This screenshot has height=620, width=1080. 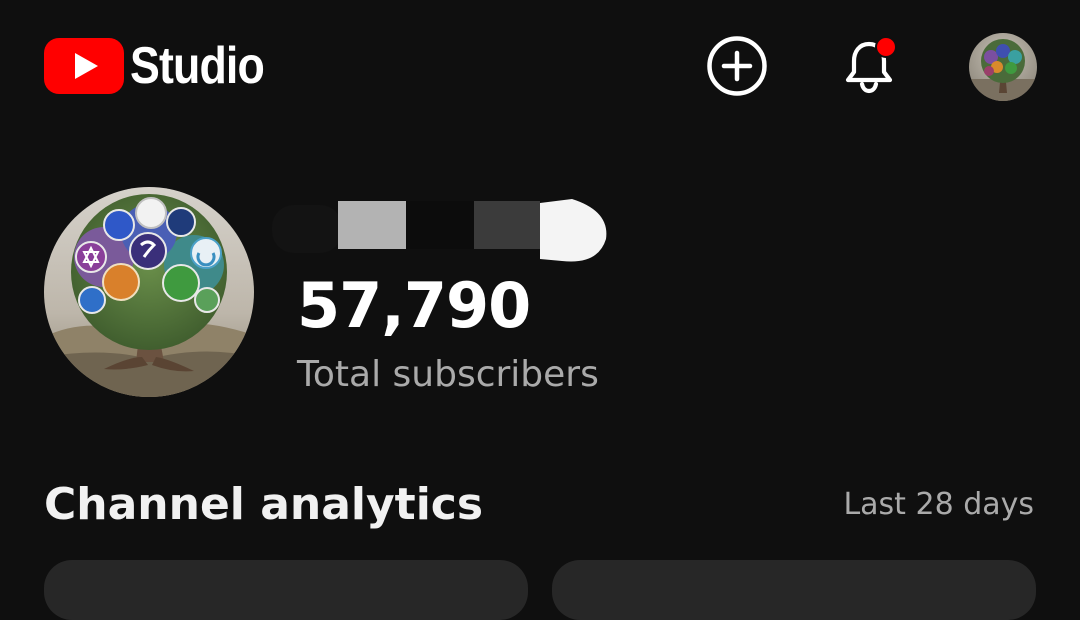 I want to click on period-selector: Last 28 days, so click(x=938, y=505).